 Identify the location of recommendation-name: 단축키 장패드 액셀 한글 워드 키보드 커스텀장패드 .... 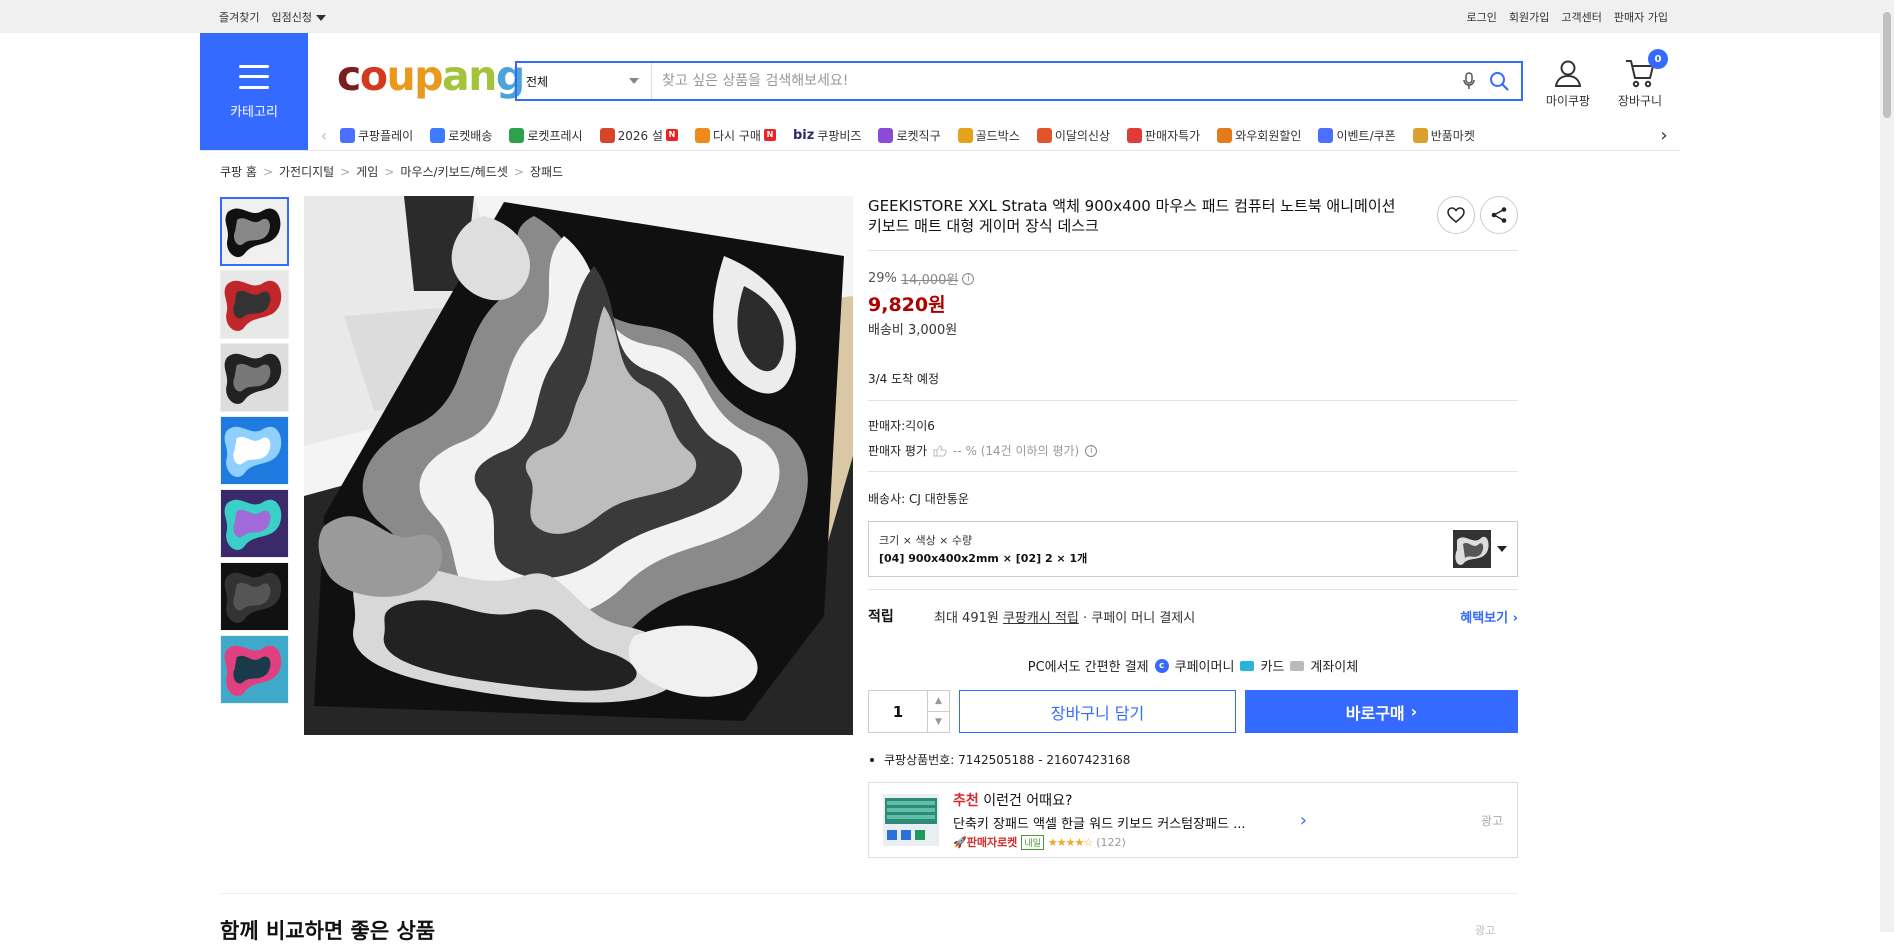
(1099, 824).